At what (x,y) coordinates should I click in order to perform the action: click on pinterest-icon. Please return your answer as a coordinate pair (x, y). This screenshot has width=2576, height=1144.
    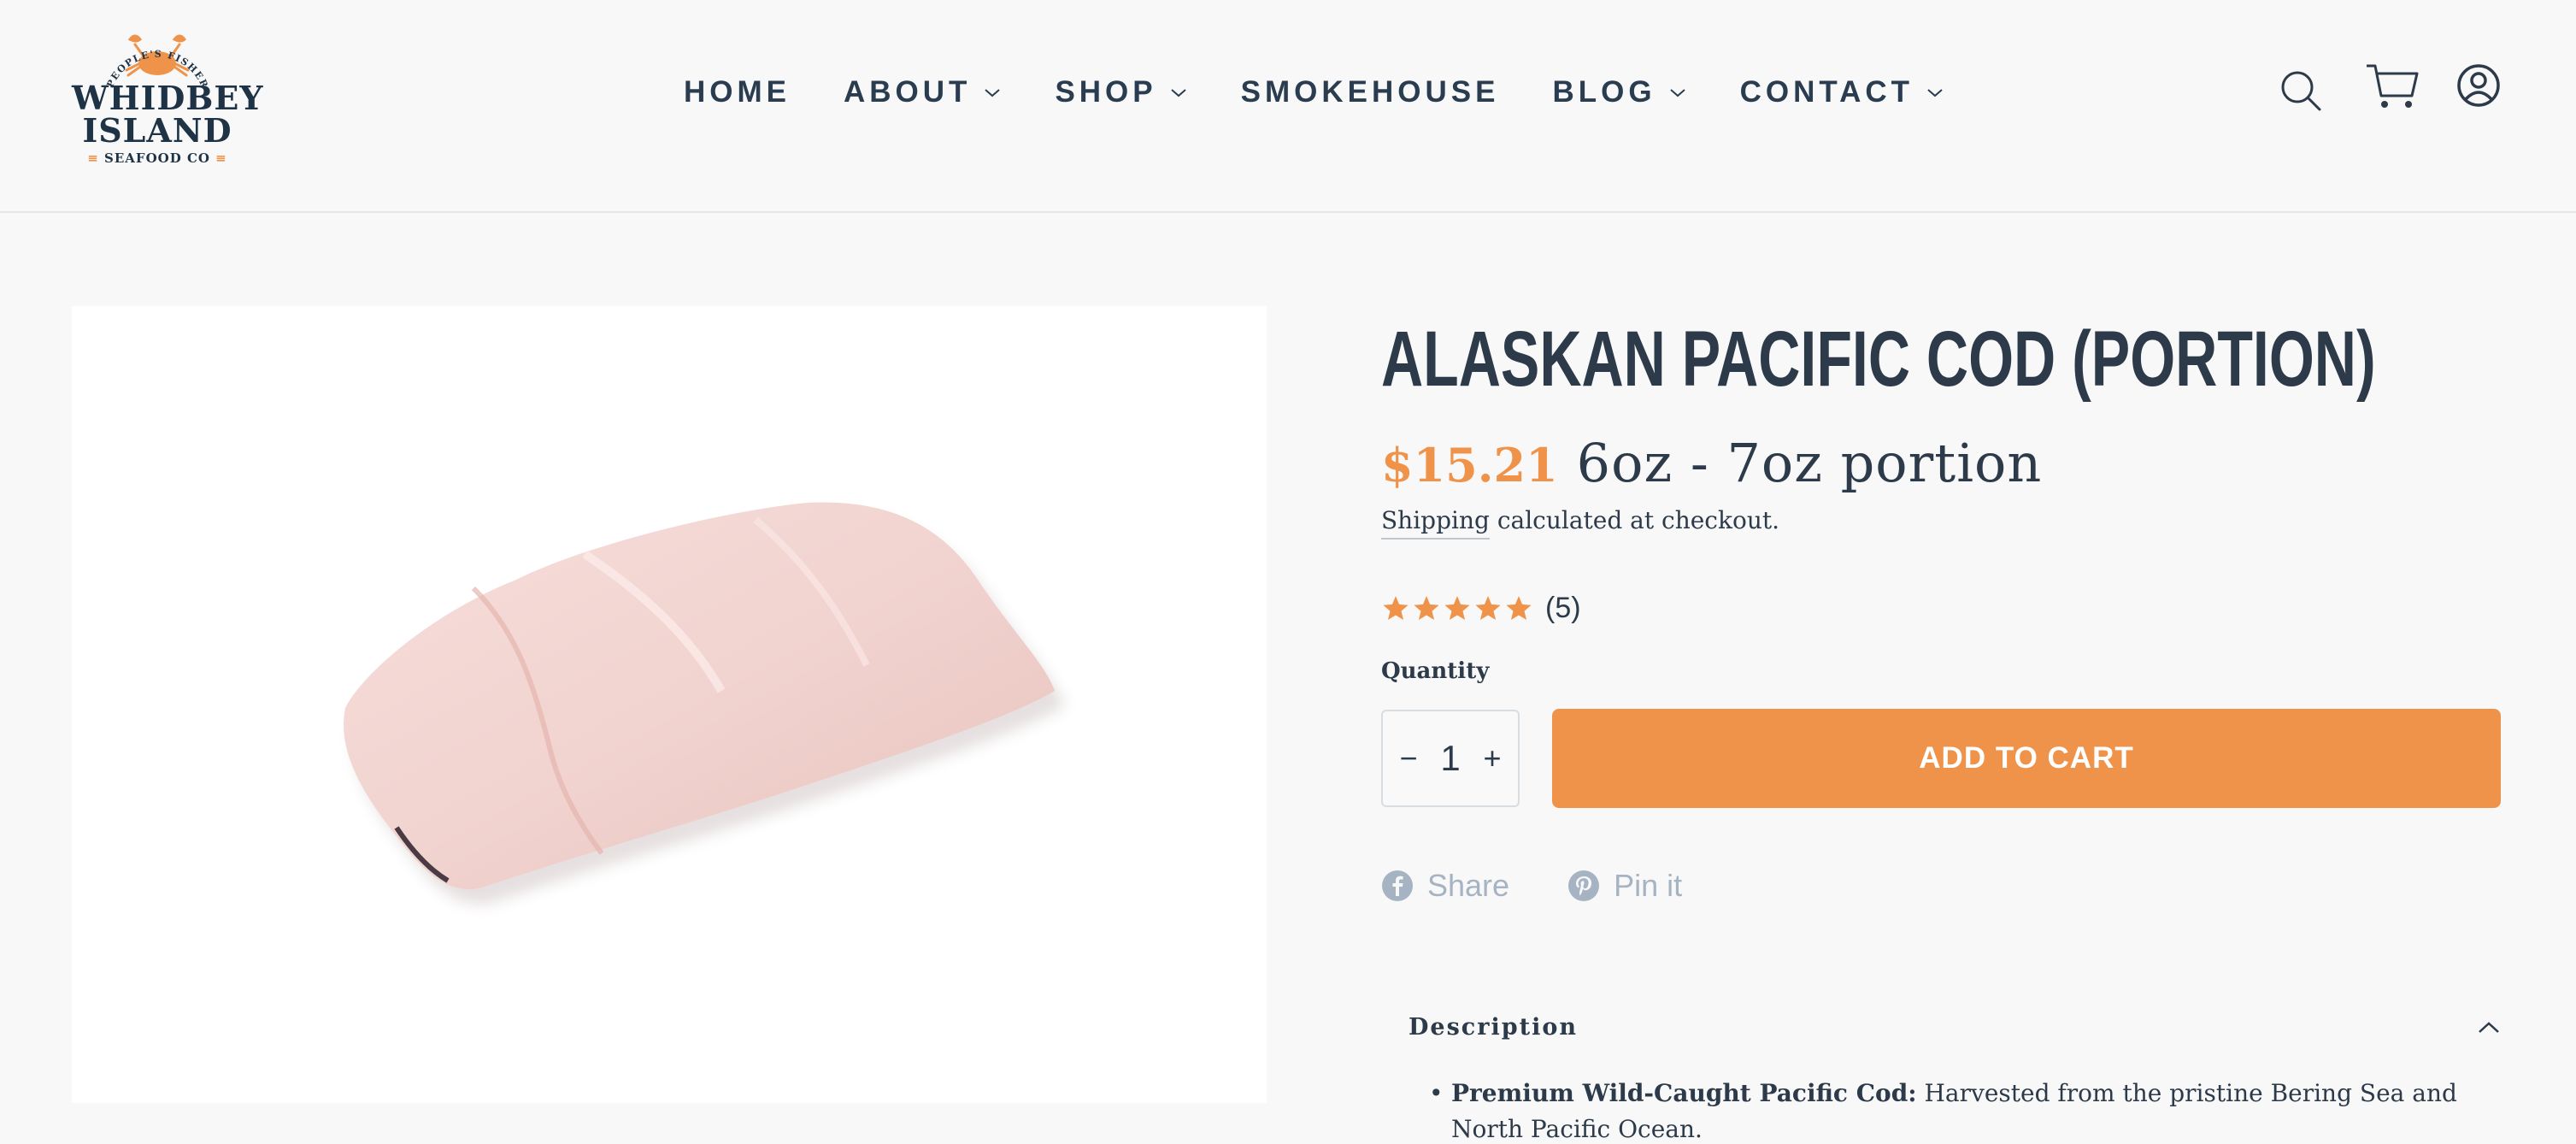
    Looking at the image, I should click on (1584, 885).